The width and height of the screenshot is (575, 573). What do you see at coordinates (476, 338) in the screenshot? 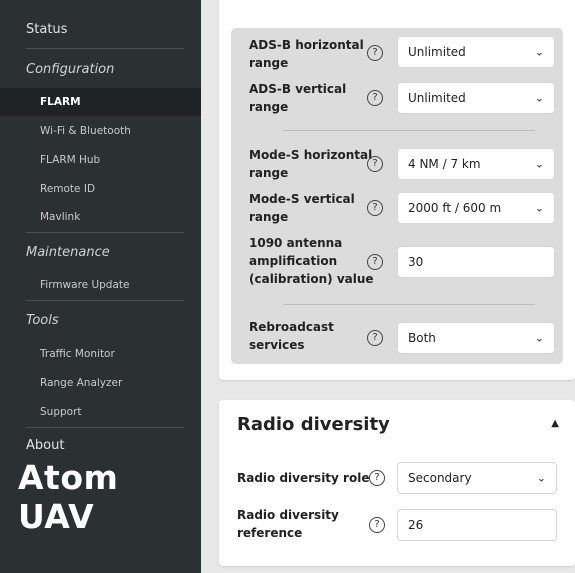
I see `rebroadcast-services-select: Both ⌄` at bounding box center [476, 338].